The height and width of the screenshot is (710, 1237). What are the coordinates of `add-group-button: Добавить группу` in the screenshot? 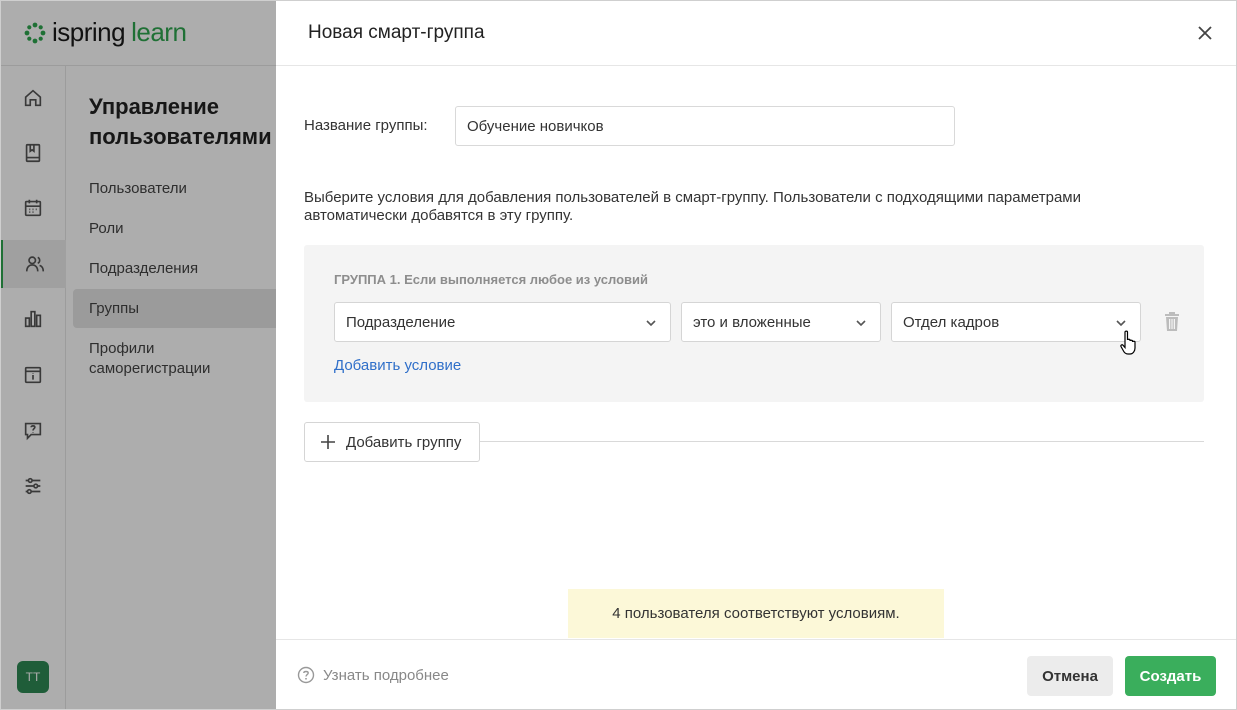 It's located at (392, 442).